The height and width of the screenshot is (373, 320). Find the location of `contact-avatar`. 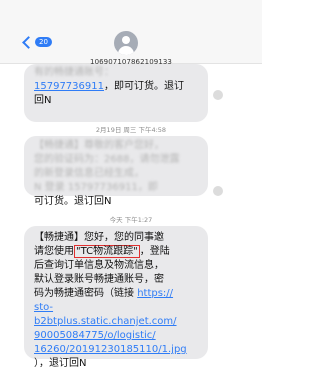

contact-avatar is located at coordinates (126, 43).